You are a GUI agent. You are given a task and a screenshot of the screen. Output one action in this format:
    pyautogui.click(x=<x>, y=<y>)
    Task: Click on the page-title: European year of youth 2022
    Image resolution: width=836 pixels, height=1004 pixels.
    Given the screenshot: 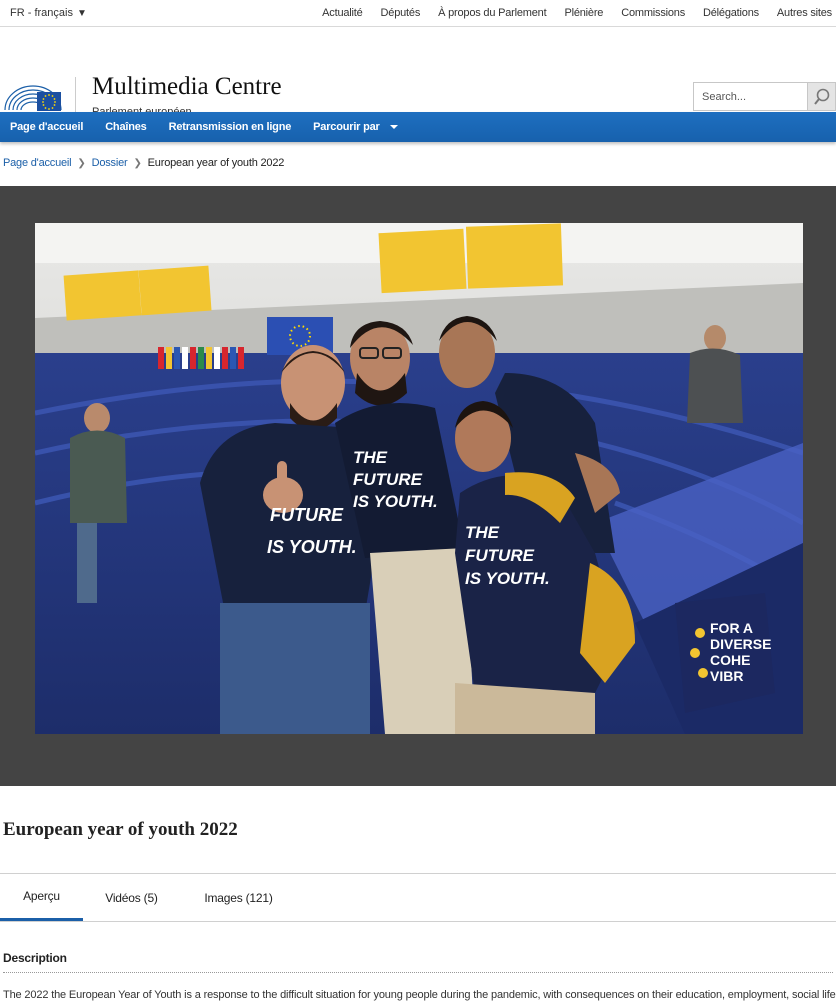 What is the action you would take?
    pyautogui.click(x=120, y=829)
    